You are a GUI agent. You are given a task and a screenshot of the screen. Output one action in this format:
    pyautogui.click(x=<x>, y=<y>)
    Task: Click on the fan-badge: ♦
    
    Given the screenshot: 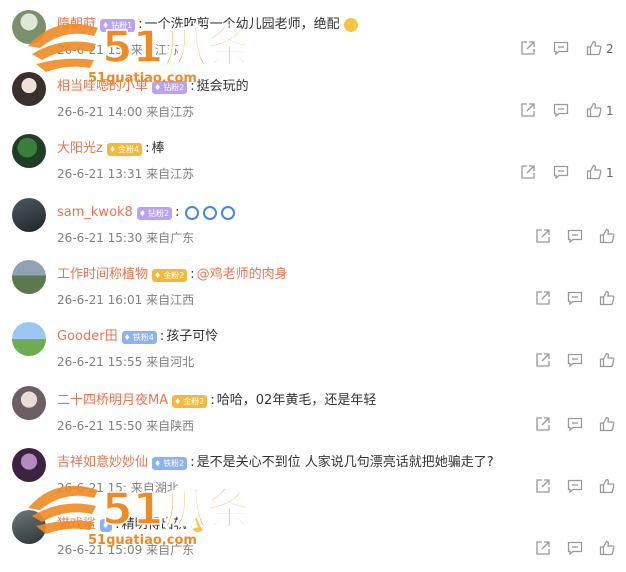 What is the action you would take?
    pyautogui.click(x=106, y=525)
    